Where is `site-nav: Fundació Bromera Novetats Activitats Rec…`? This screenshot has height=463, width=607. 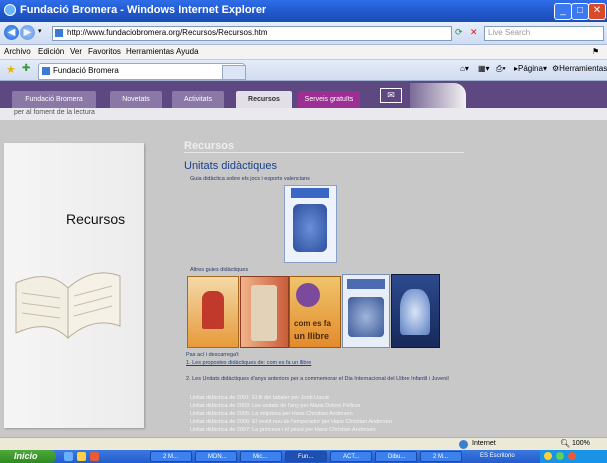
site-nav: Fundació Bromera Novetats Activitats Rec… is located at coordinates (303, 94).